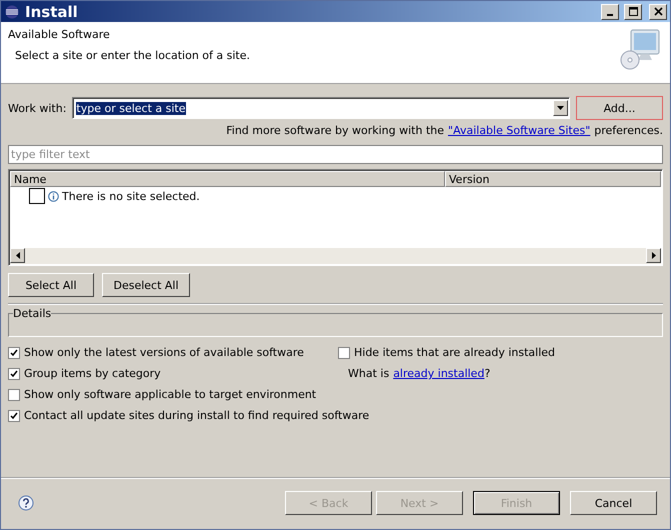  I want to click on page-title: Available Software, so click(59, 34).